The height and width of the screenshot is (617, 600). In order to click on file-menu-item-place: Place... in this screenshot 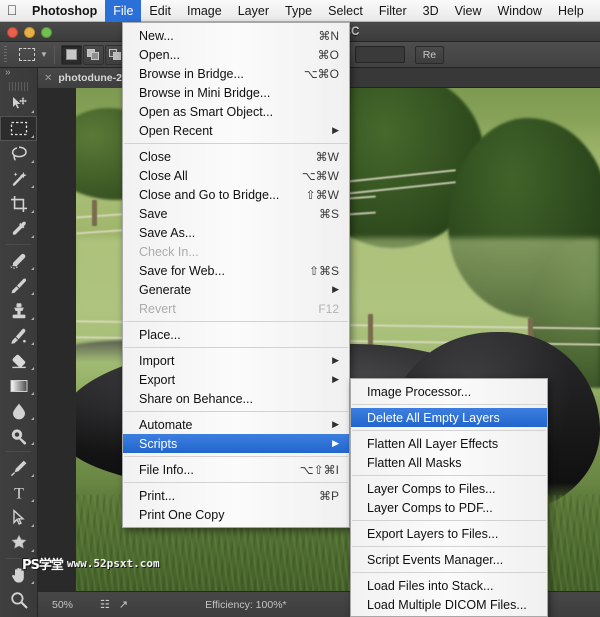, I will do `click(236, 334)`.